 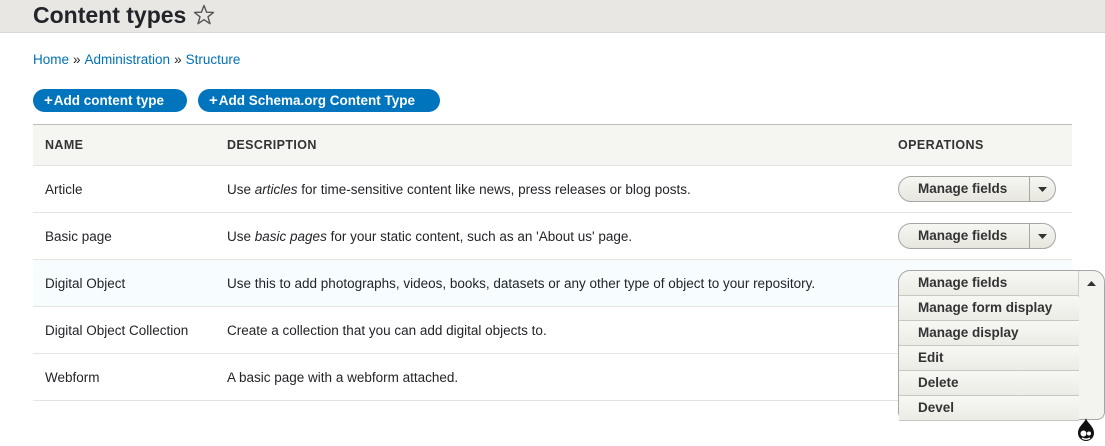 I want to click on content-type-name: Digital Object, so click(x=124, y=283).